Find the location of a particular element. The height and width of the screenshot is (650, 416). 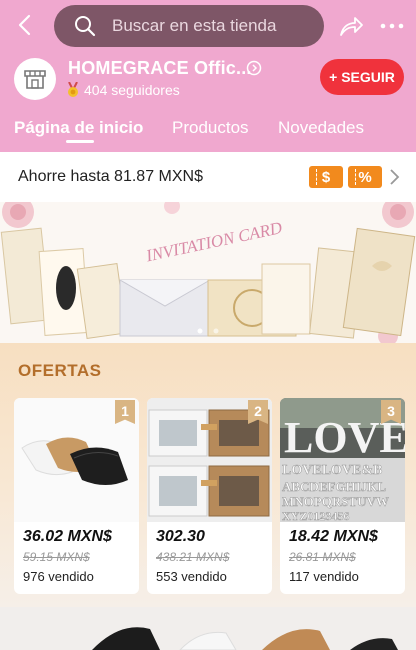

top-bar: Buscar en esta tienda is located at coordinates (208, 25).